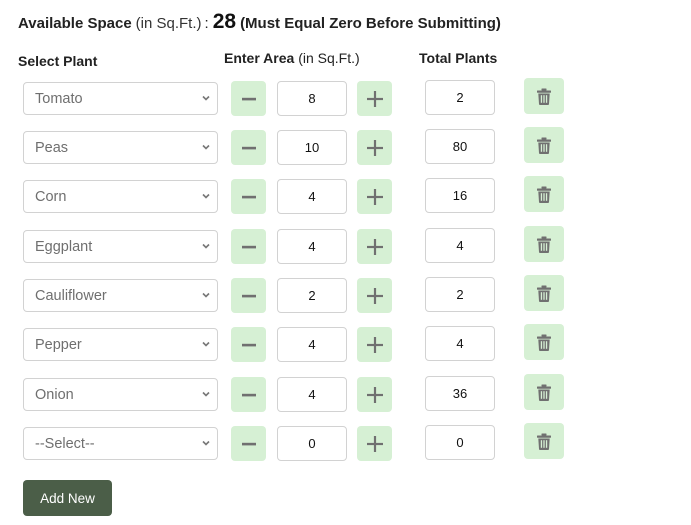 This screenshot has width=691, height=525. I want to click on total-plants-field: 0, so click(460, 442).